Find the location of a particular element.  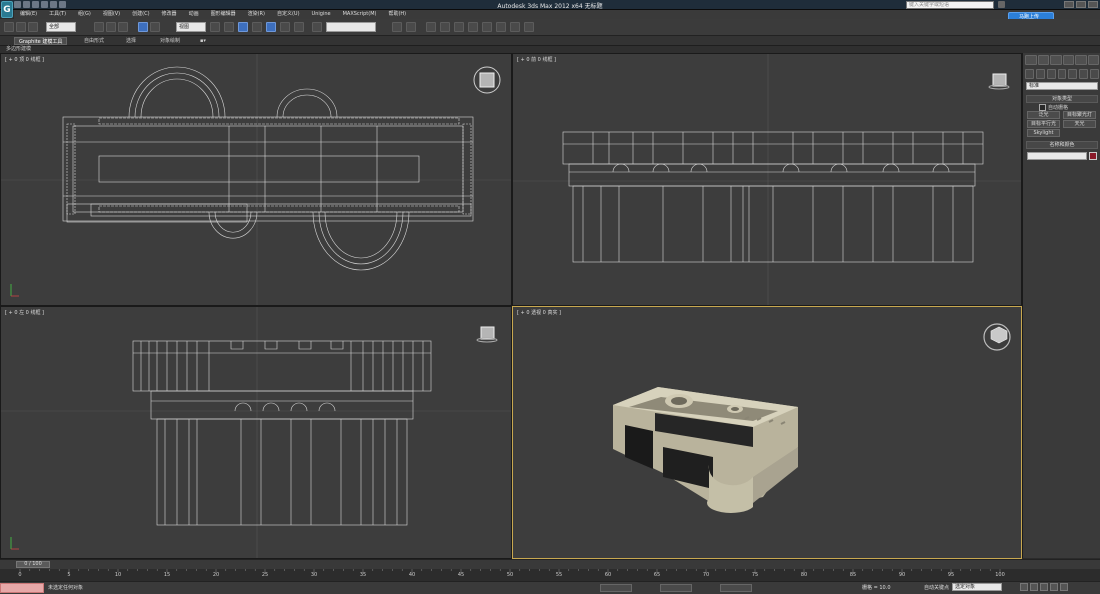

keyboard-shortcut-override-icon is located at coordinates (243, 27).